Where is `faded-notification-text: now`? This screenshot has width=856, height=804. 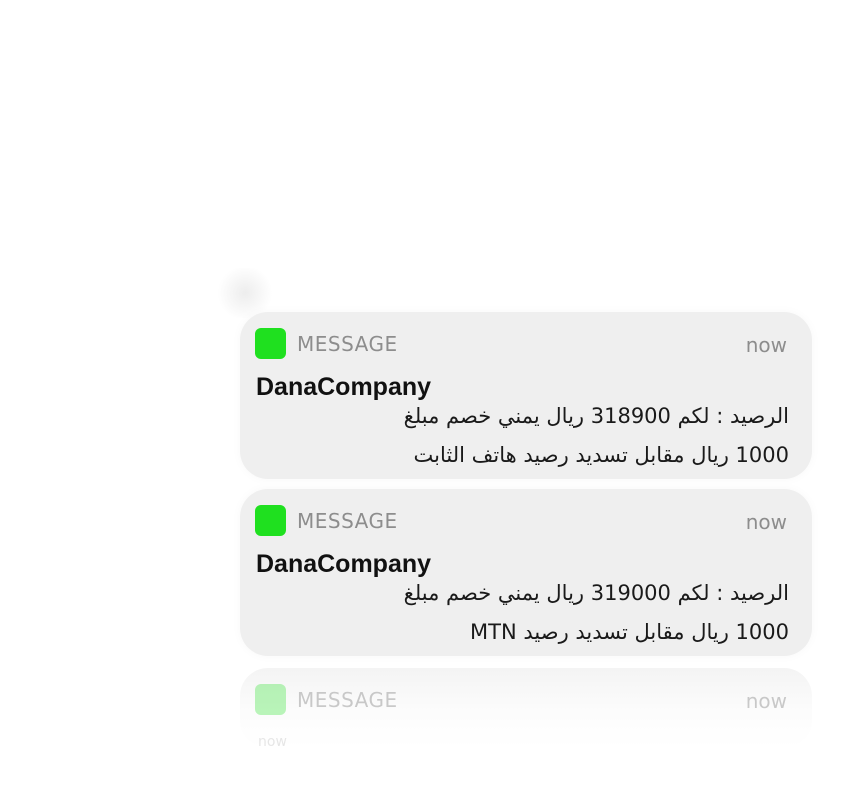
faded-notification-text: now is located at coordinates (272, 742).